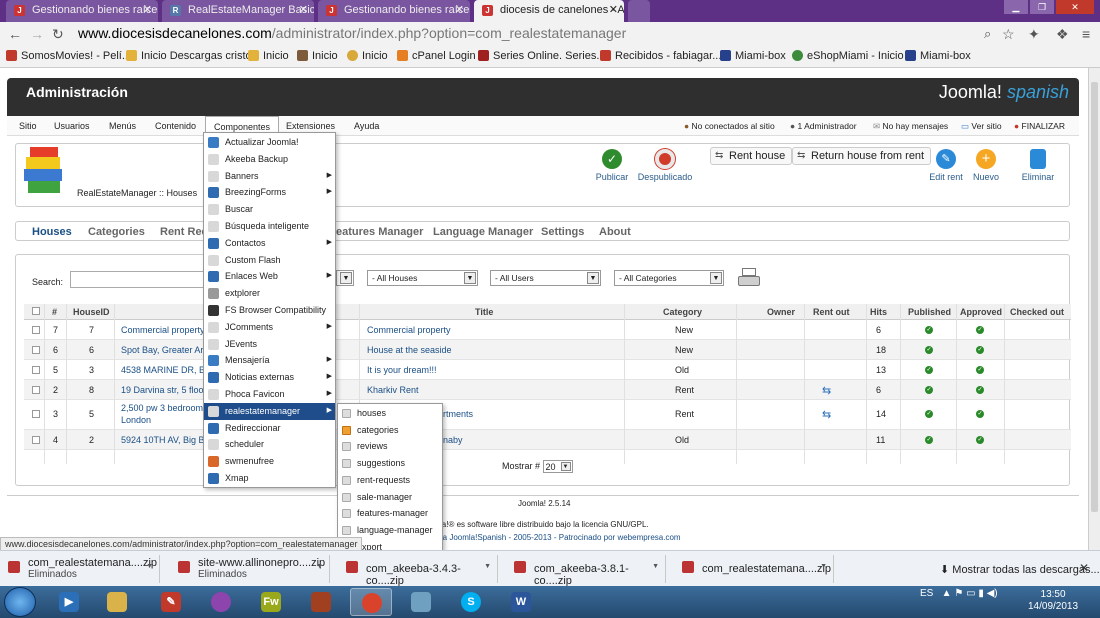 The image size is (1100, 618). I want to click on realestate-submenu-item: features-manager, so click(390, 513).